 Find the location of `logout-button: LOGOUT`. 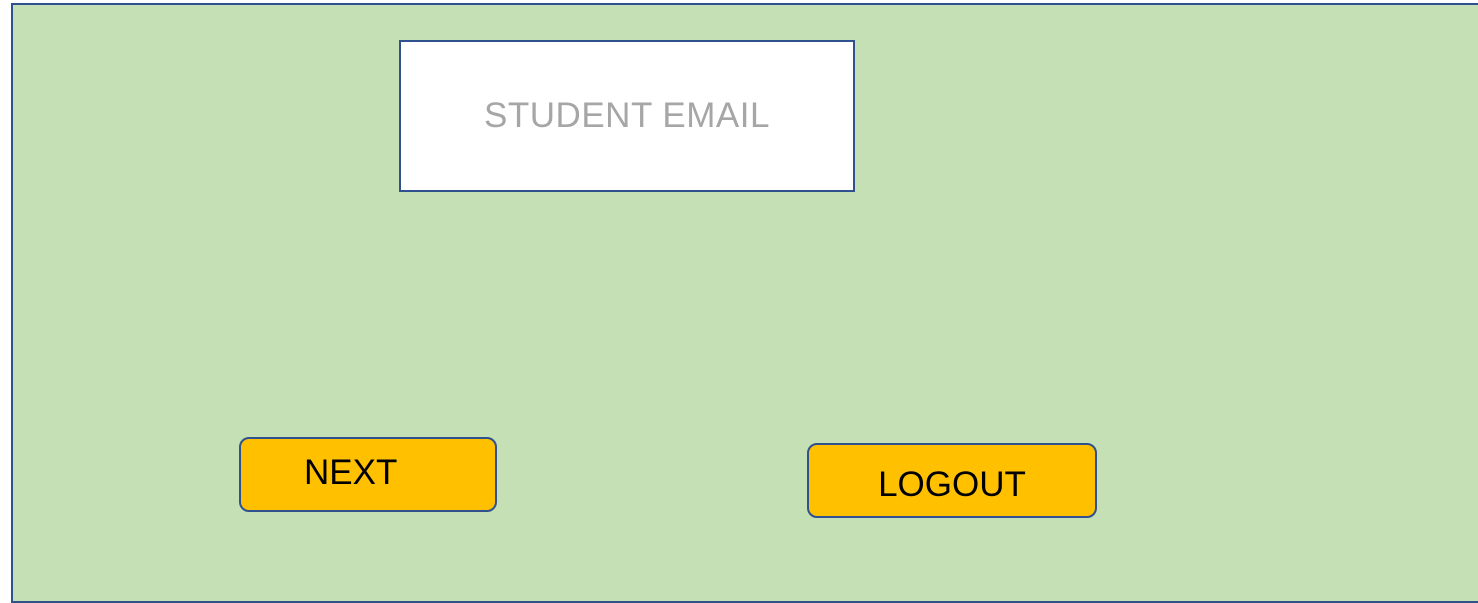

logout-button: LOGOUT is located at coordinates (952, 480).